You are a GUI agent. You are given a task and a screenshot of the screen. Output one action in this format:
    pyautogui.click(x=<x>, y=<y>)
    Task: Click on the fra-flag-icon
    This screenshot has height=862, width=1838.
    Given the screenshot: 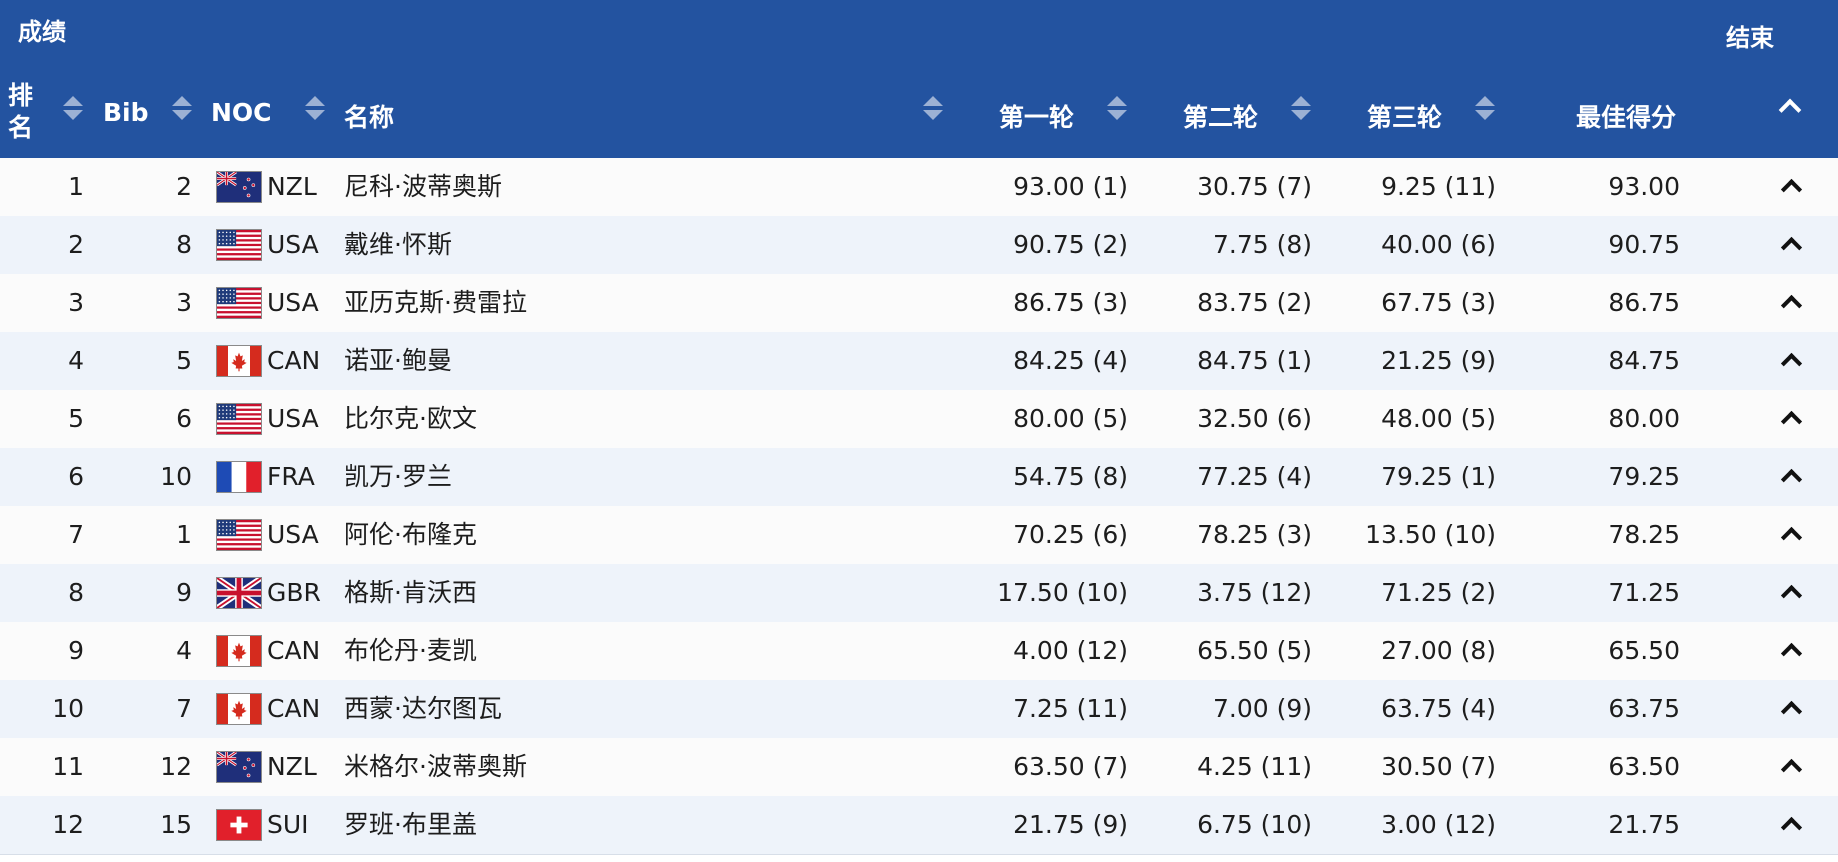 What is the action you would take?
    pyautogui.click(x=239, y=477)
    